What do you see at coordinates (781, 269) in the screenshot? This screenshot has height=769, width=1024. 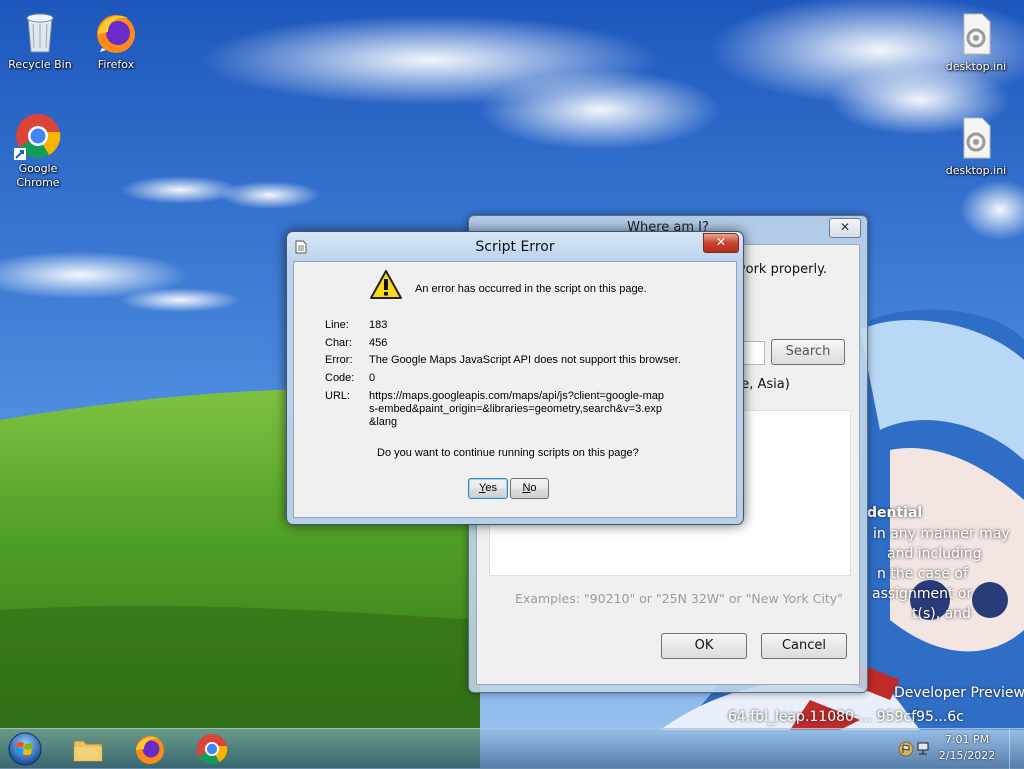 I see `partial-description-text: work properly.` at bounding box center [781, 269].